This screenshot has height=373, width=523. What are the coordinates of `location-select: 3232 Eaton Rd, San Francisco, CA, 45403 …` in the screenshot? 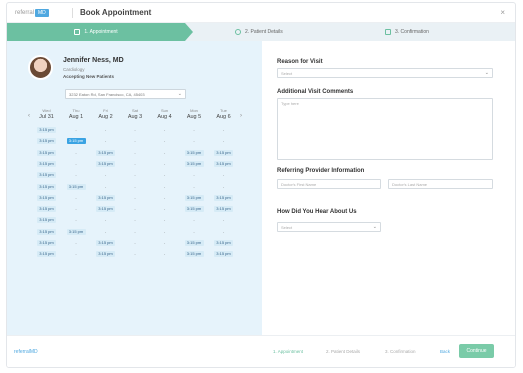 It's located at (125, 94).